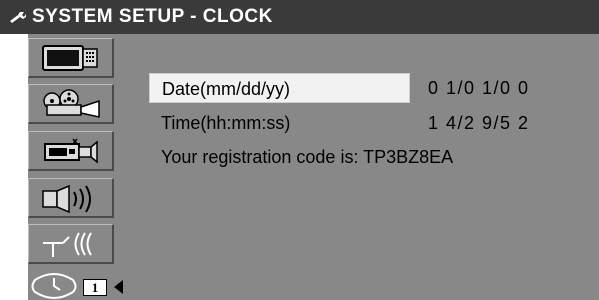  Describe the element at coordinates (279, 88) in the screenshot. I see `date-field: Date(mm/dd/yy)` at that location.